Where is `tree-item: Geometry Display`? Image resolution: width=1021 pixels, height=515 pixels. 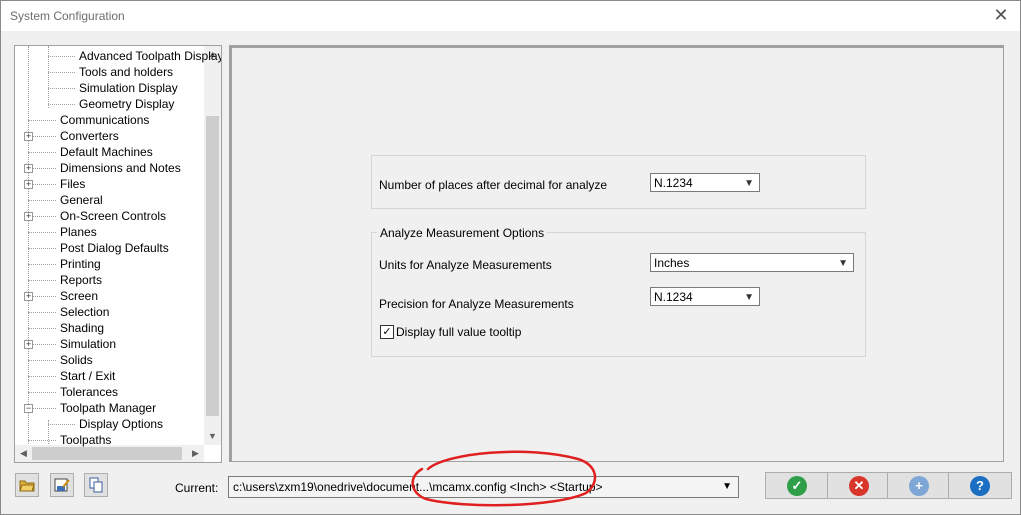
tree-item: Geometry Display is located at coordinates (126, 104).